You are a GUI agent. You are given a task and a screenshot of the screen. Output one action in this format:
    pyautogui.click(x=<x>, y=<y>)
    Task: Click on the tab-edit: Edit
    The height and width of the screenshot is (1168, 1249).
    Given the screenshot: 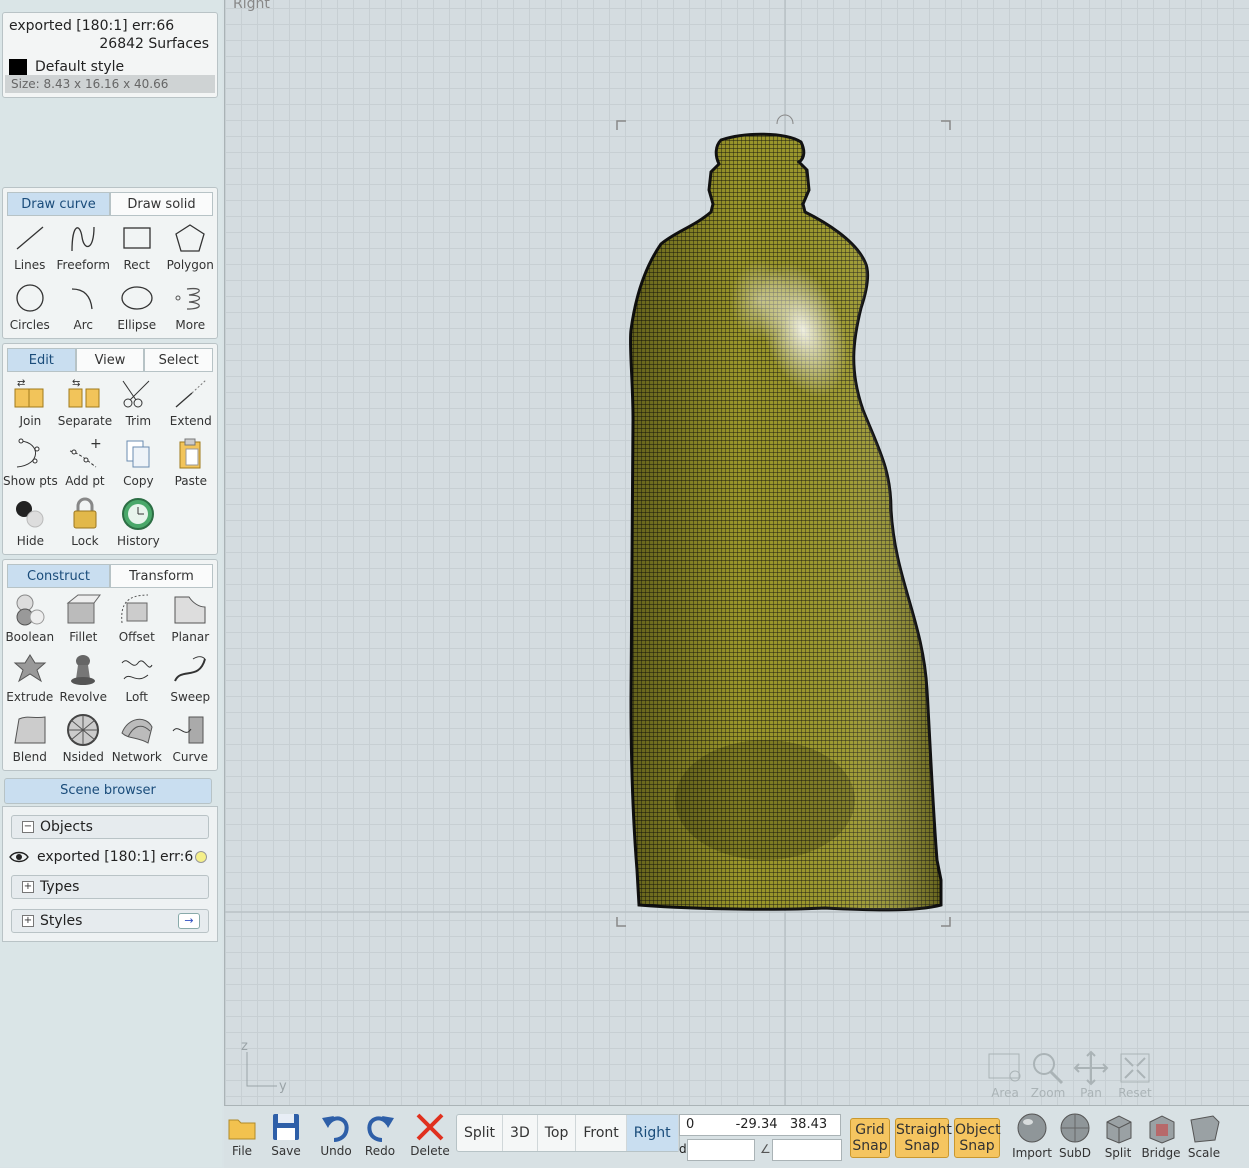 What is the action you would take?
    pyautogui.click(x=41, y=360)
    